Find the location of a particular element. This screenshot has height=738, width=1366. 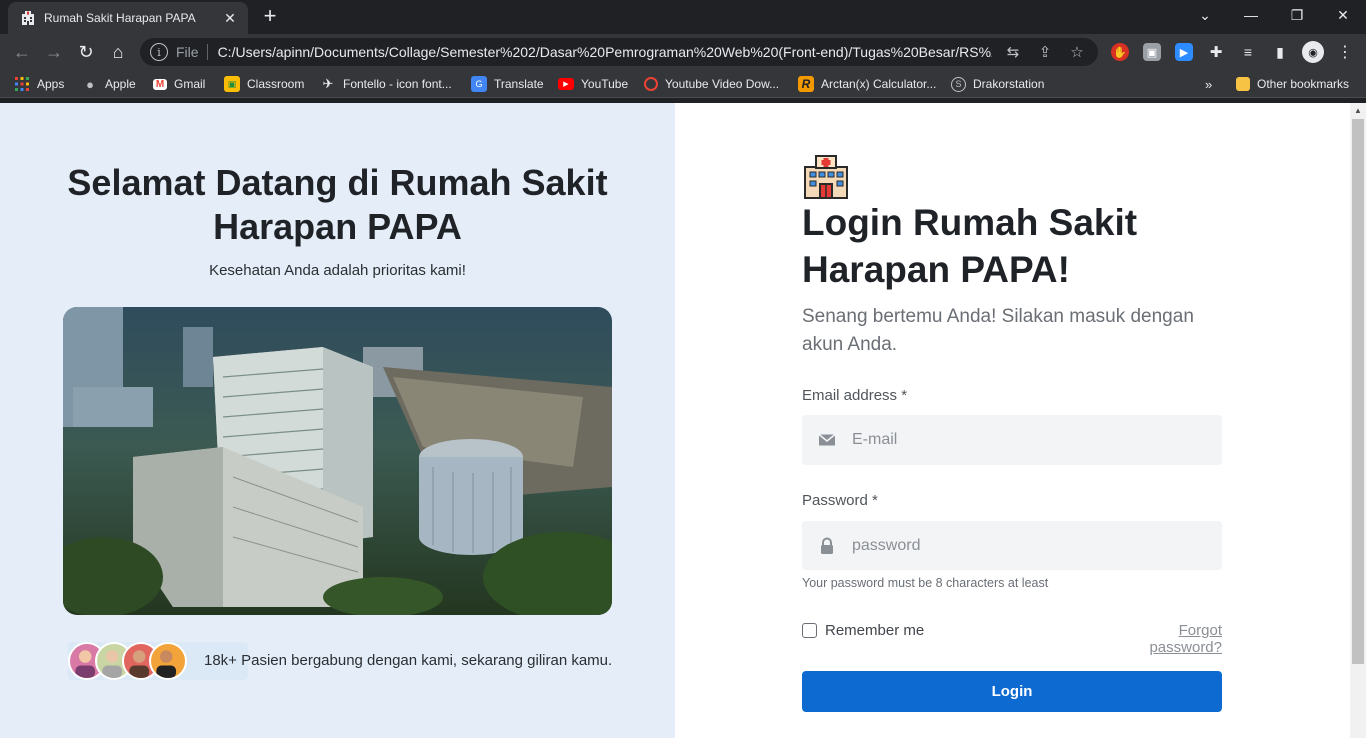

page-scrollbar: ▲ is located at coordinates (1358, 420).